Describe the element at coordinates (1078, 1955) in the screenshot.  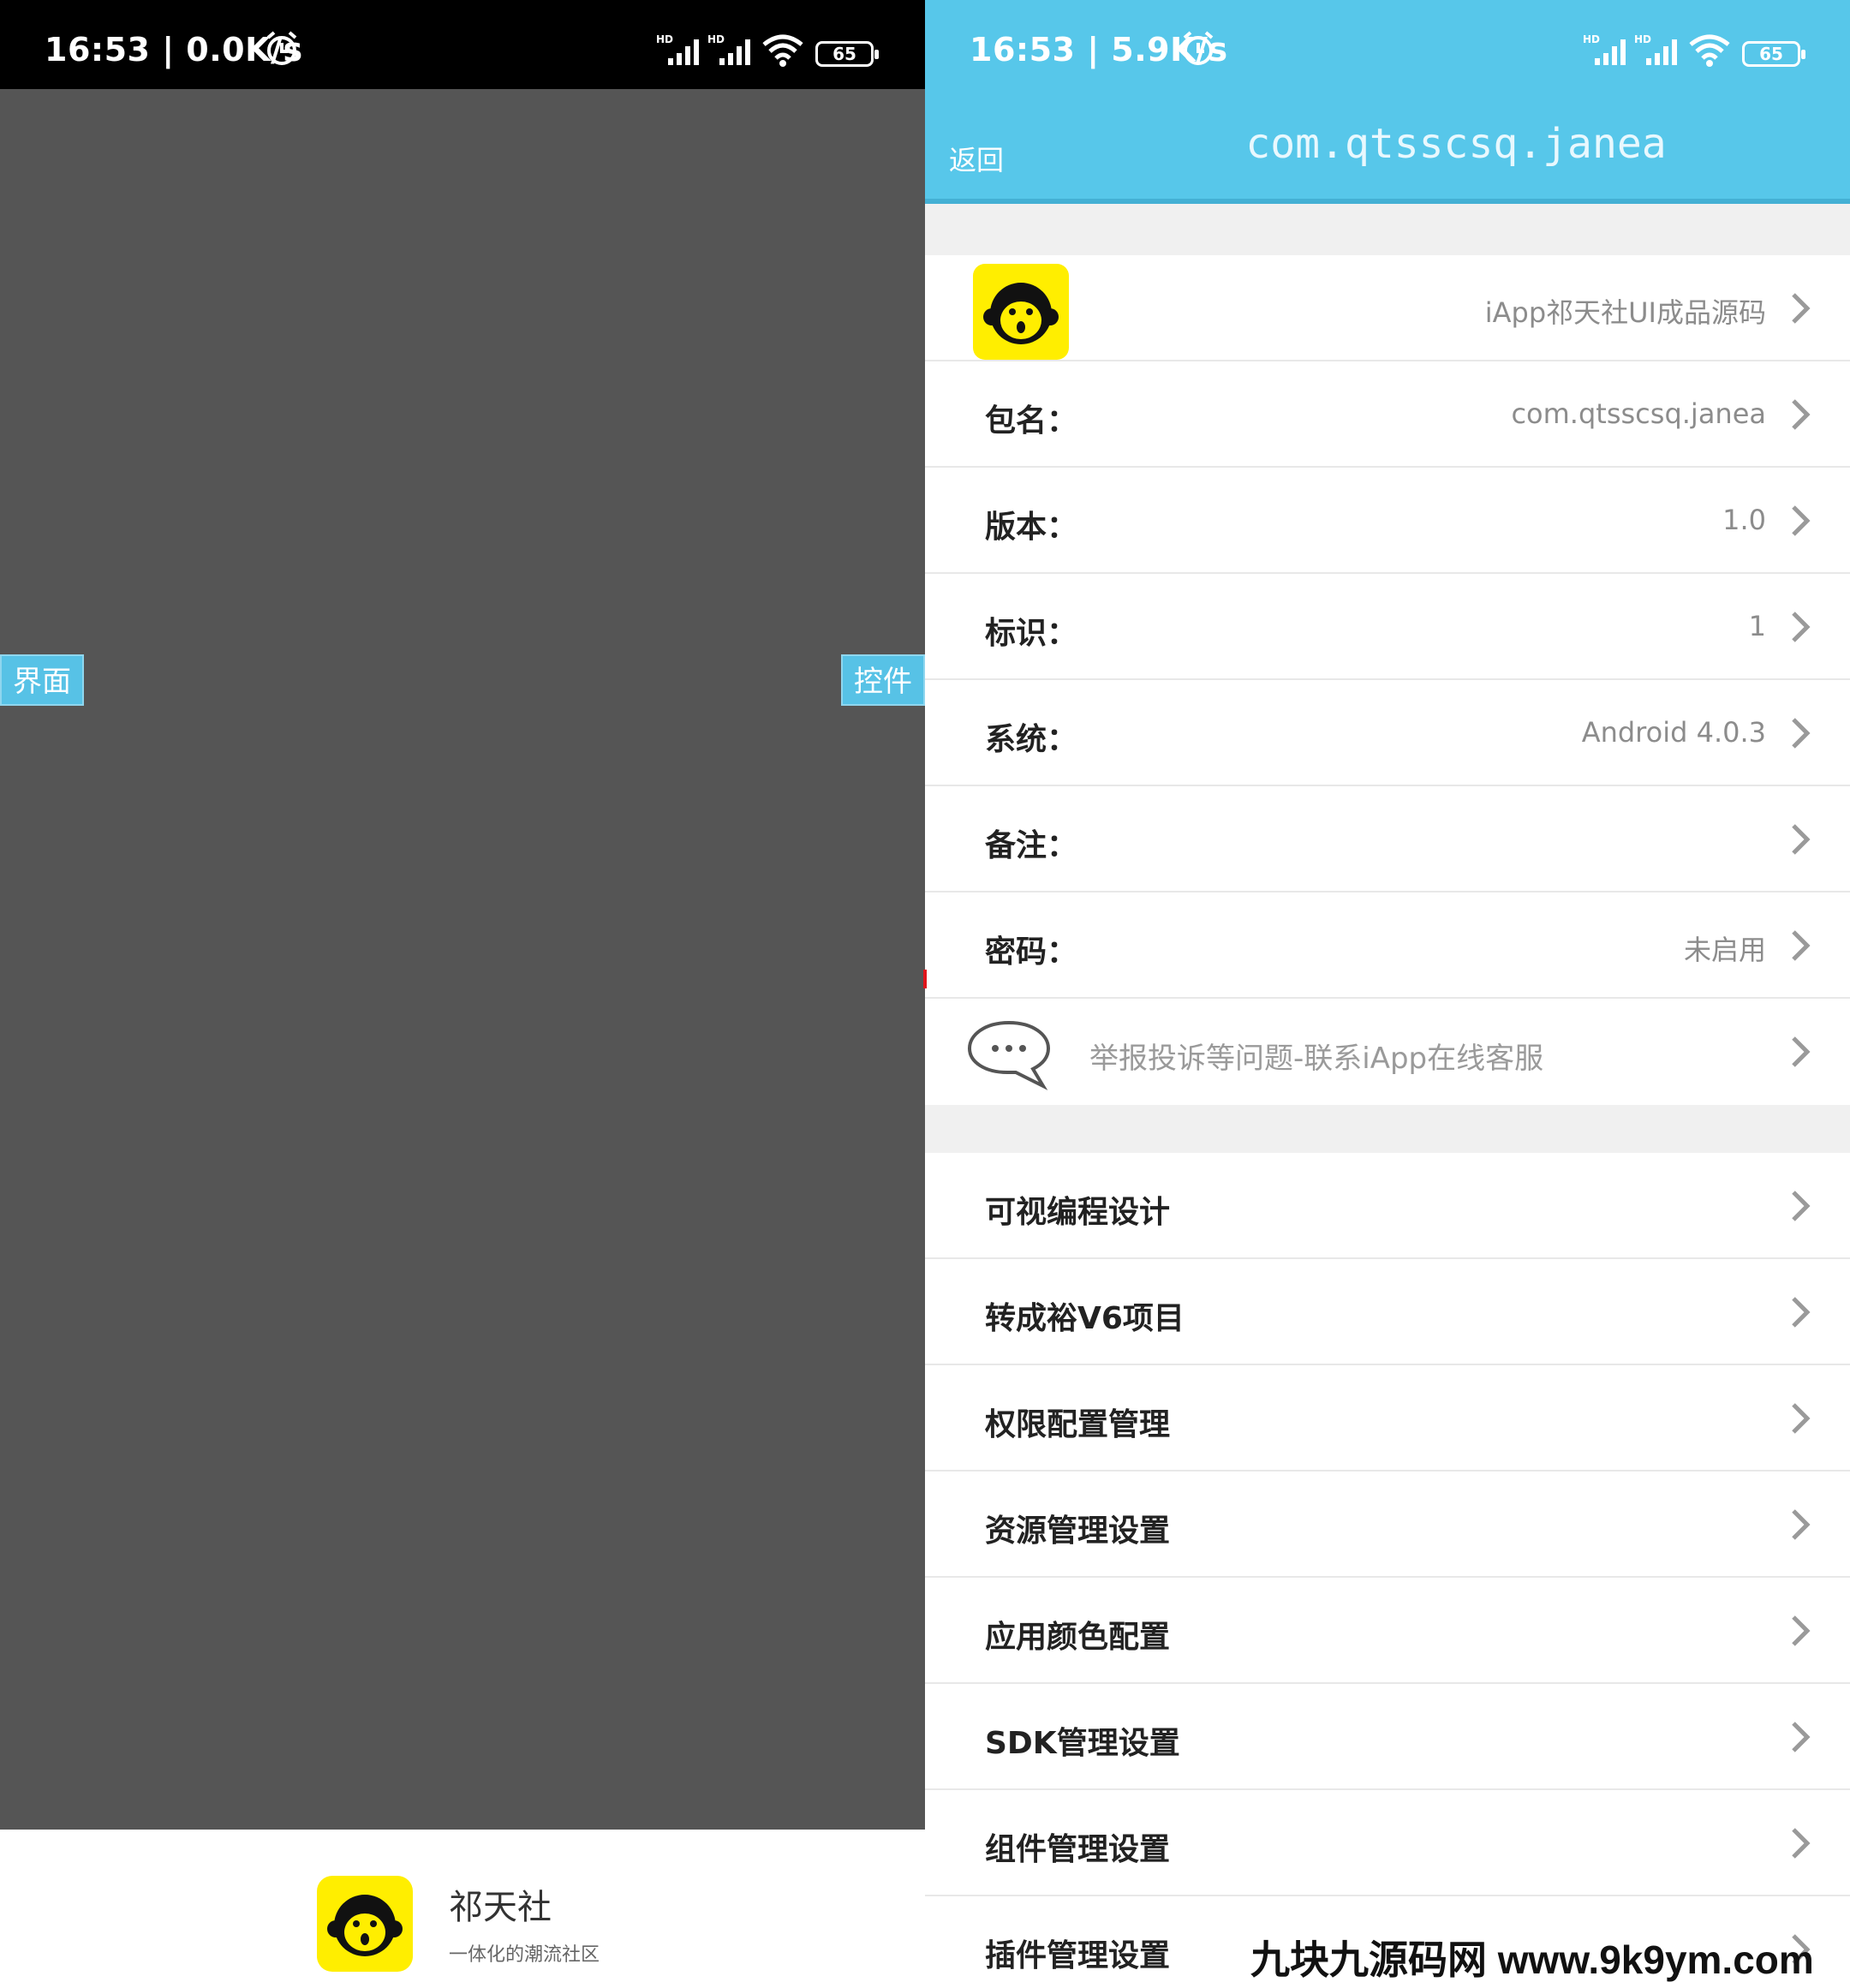
I see `menu-item-label: 插件管理设置` at that location.